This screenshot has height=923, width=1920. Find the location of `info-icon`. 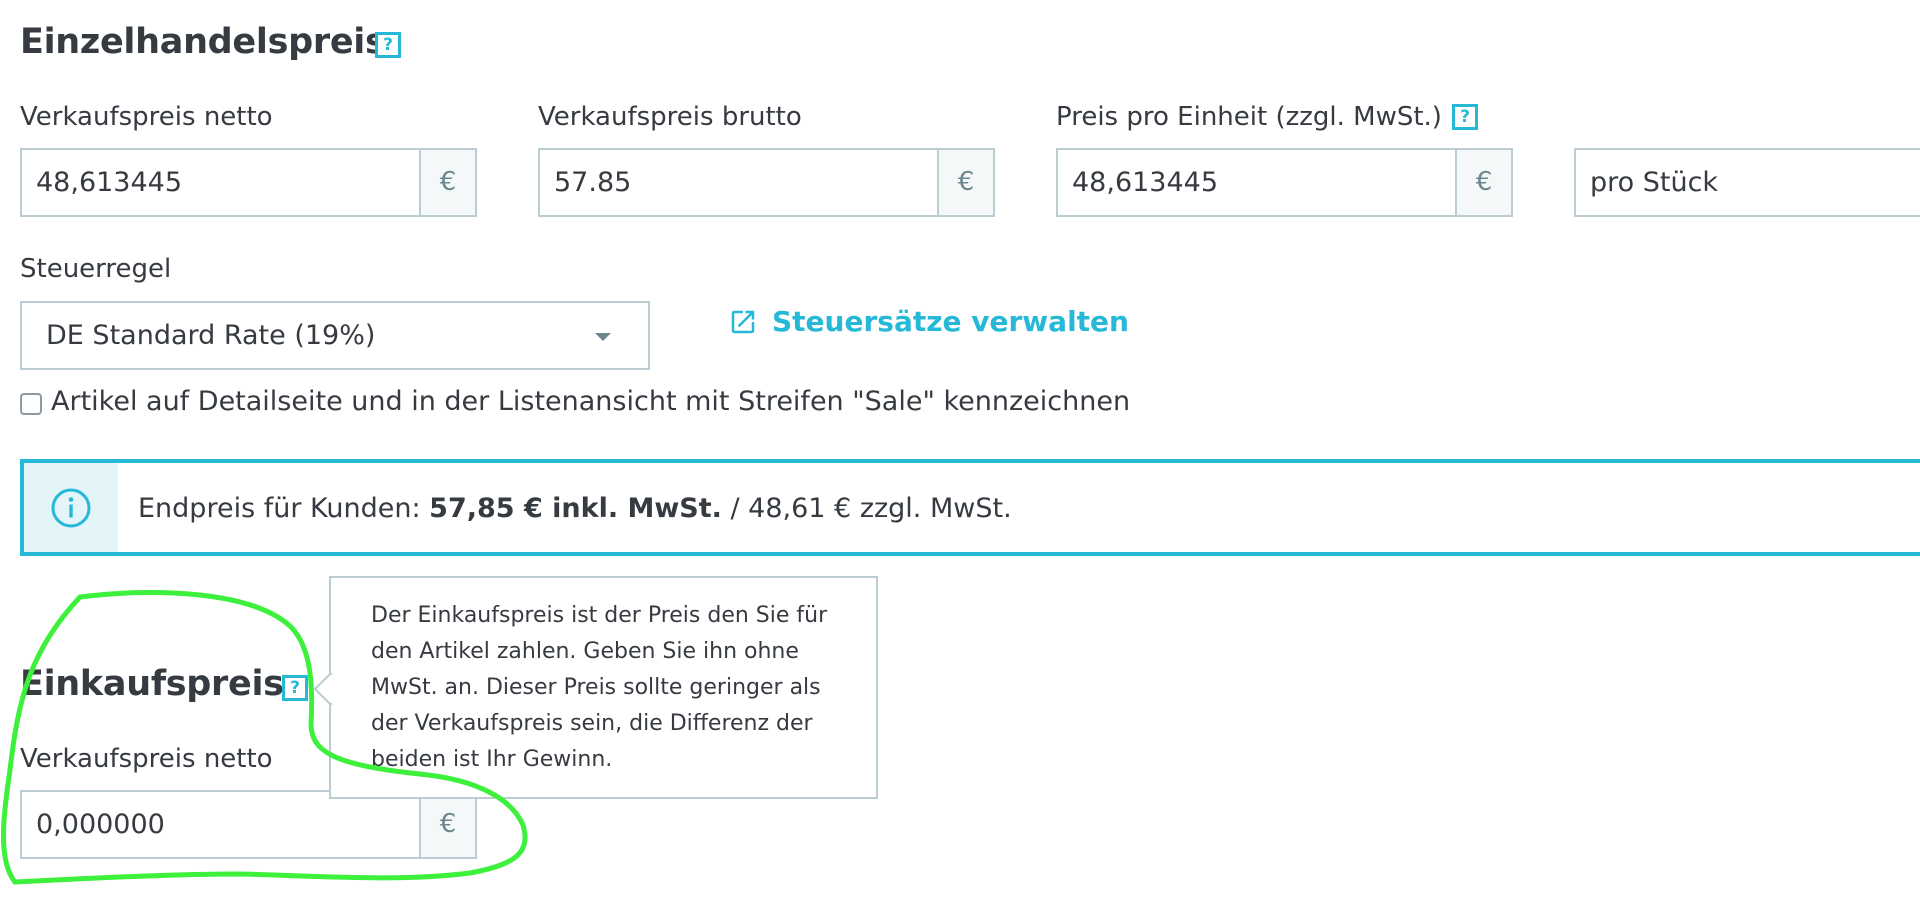

info-icon is located at coordinates (71, 508).